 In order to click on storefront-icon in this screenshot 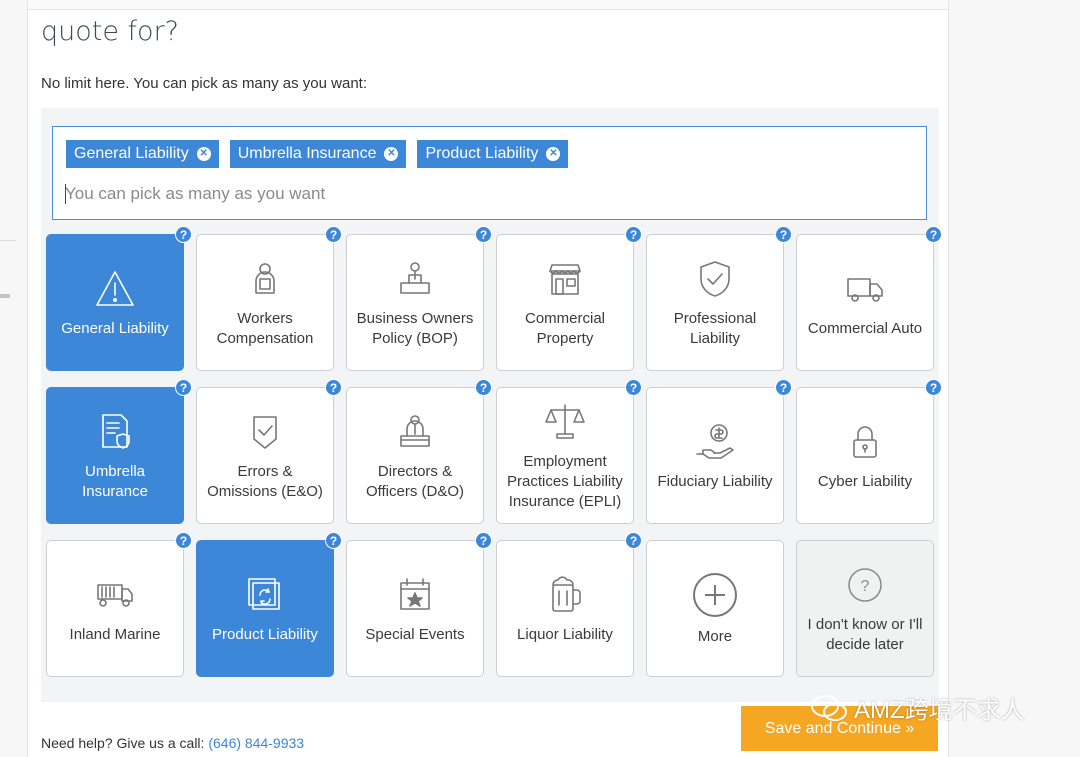, I will do `click(565, 279)`.